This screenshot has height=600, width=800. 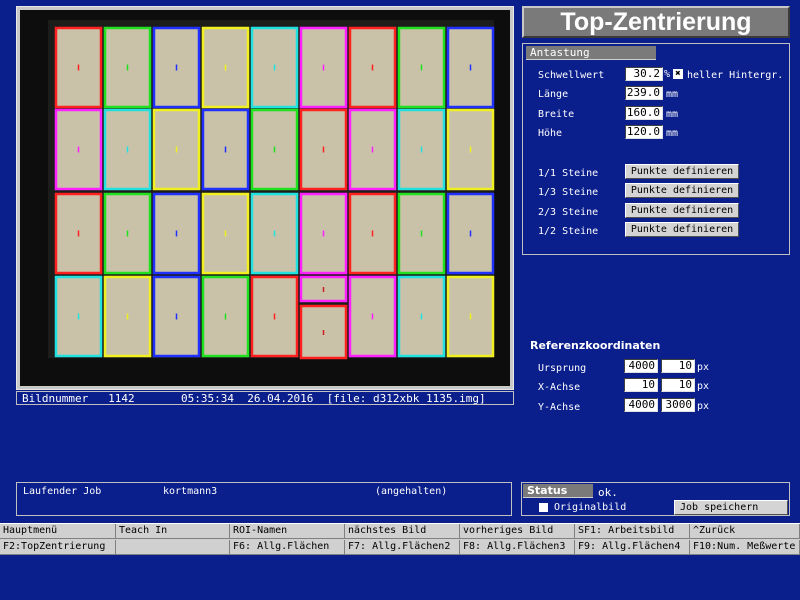 What do you see at coordinates (608, 492) in the screenshot?
I see `status-value: ok.` at bounding box center [608, 492].